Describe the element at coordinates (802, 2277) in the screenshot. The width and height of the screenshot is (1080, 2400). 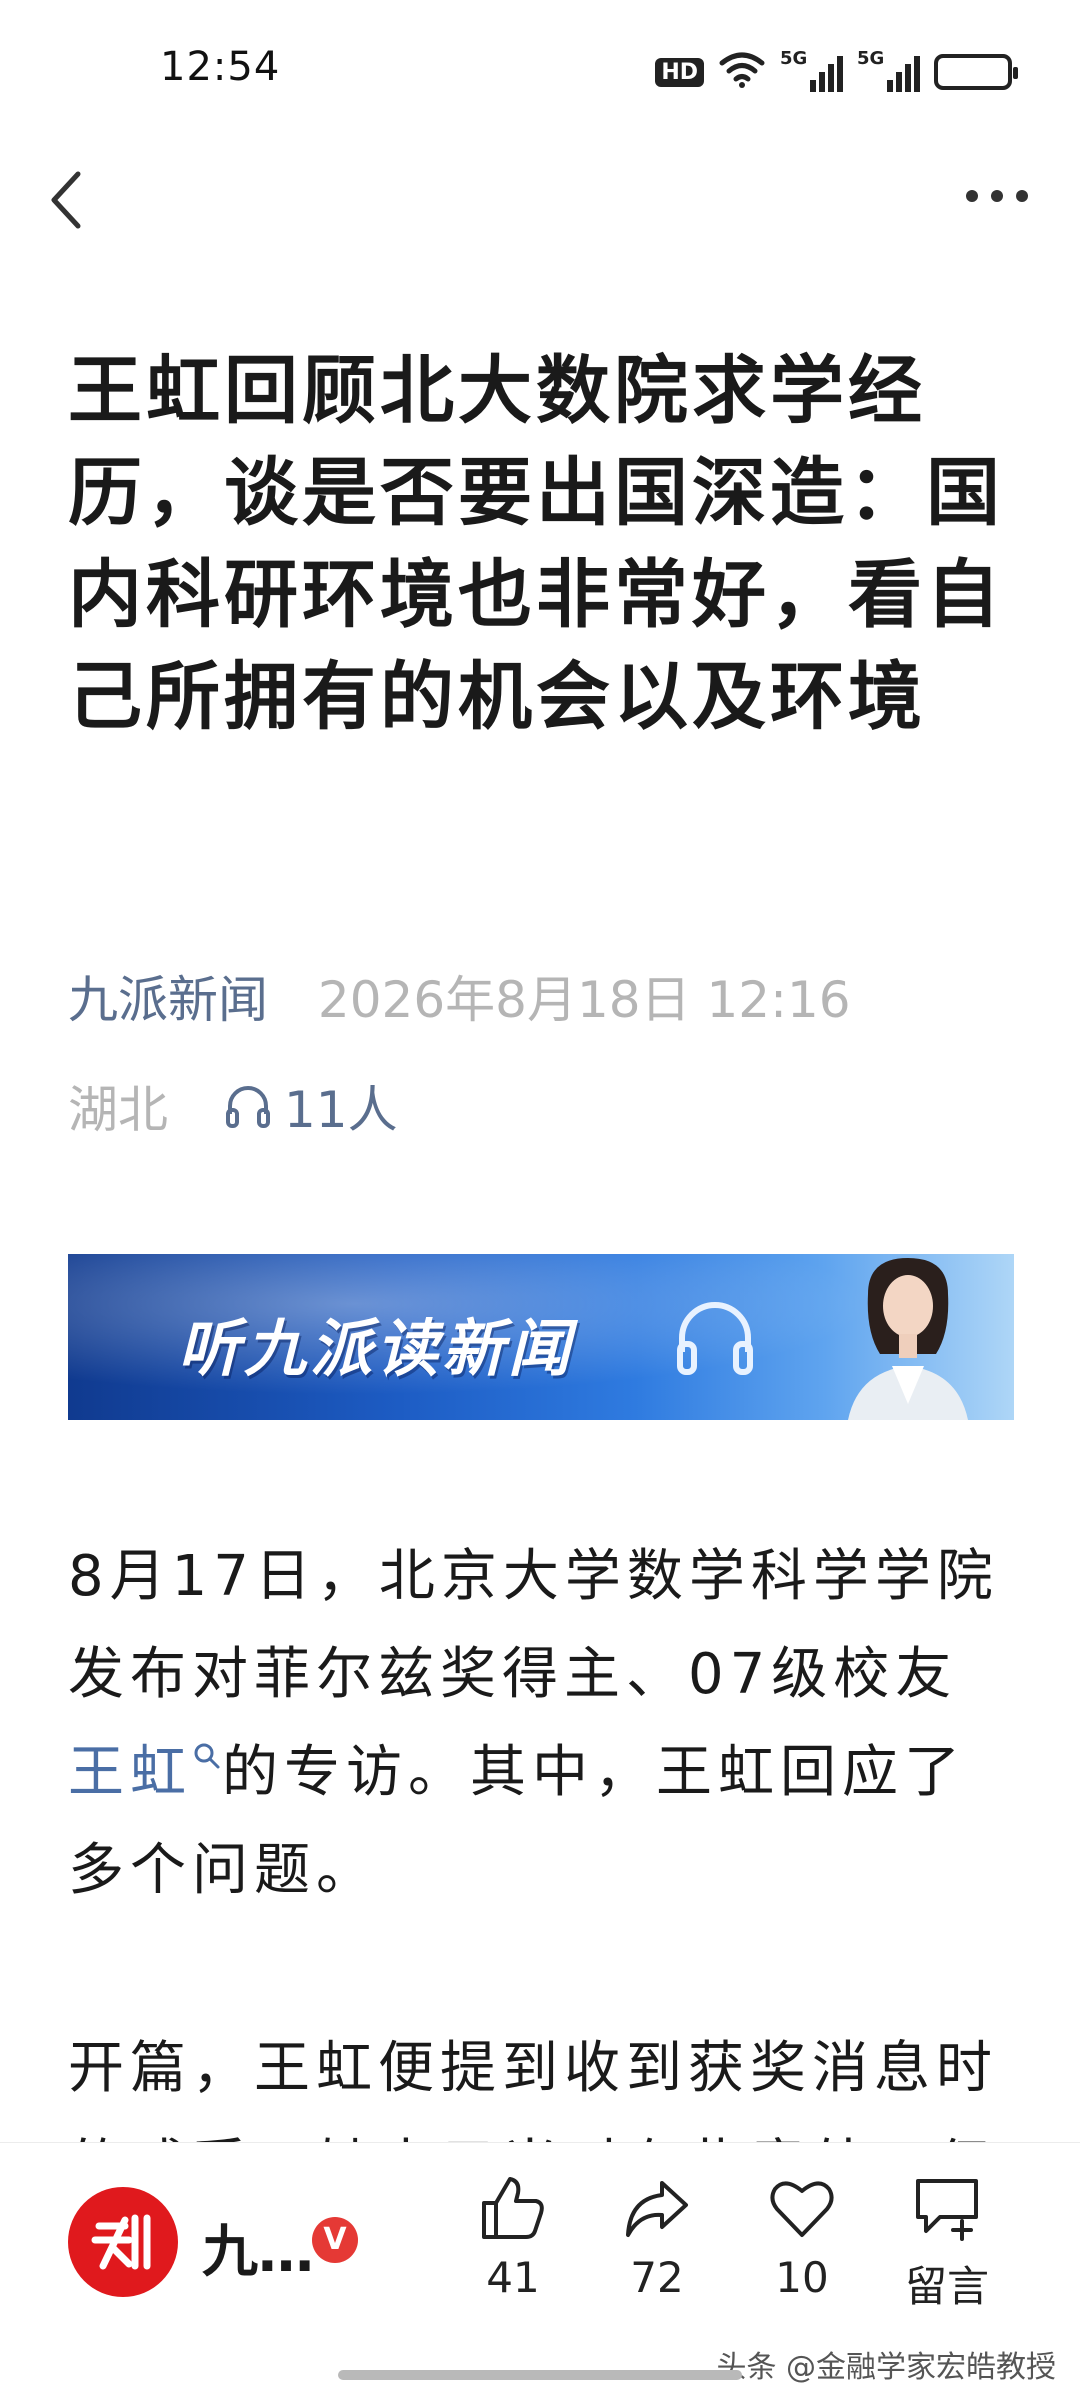
I see `favorite-count: 10` at that location.